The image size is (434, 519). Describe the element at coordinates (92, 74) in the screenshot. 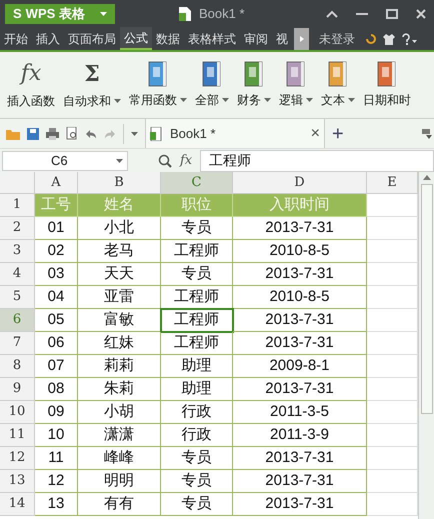

I see `sigma-icon: Σ` at that location.